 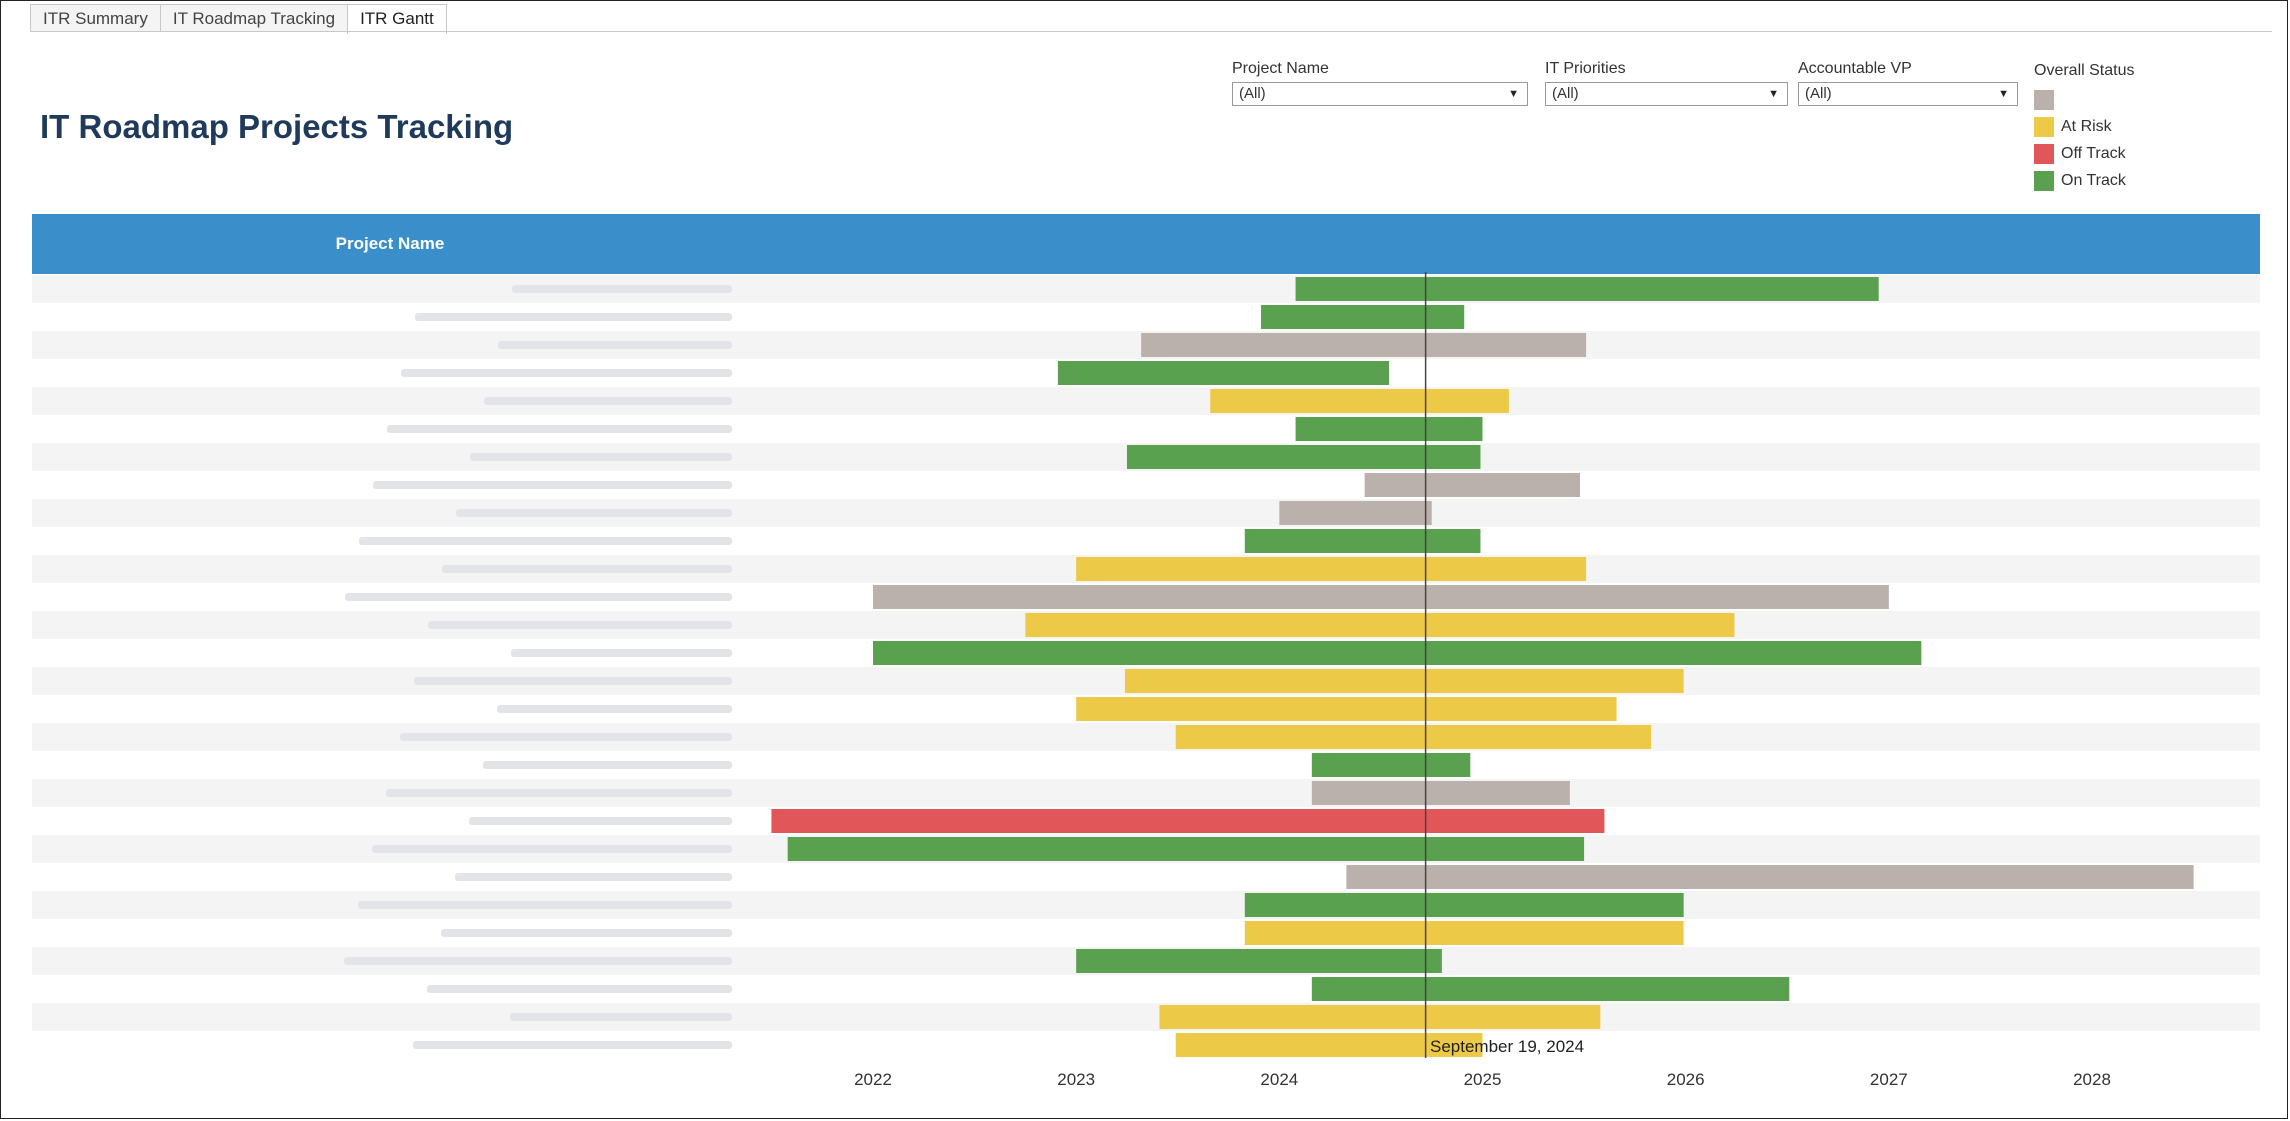 What do you see at coordinates (1686, 1079) in the screenshot?
I see `x-axis-tick-label: 2026` at bounding box center [1686, 1079].